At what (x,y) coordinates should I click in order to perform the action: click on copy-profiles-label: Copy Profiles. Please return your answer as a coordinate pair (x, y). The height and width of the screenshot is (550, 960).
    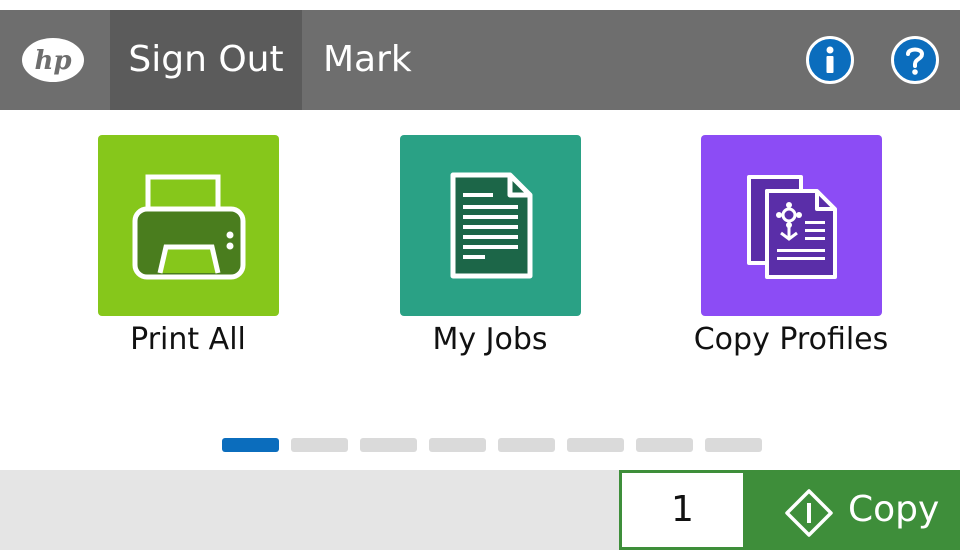
    Looking at the image, I should click on (791, 339).